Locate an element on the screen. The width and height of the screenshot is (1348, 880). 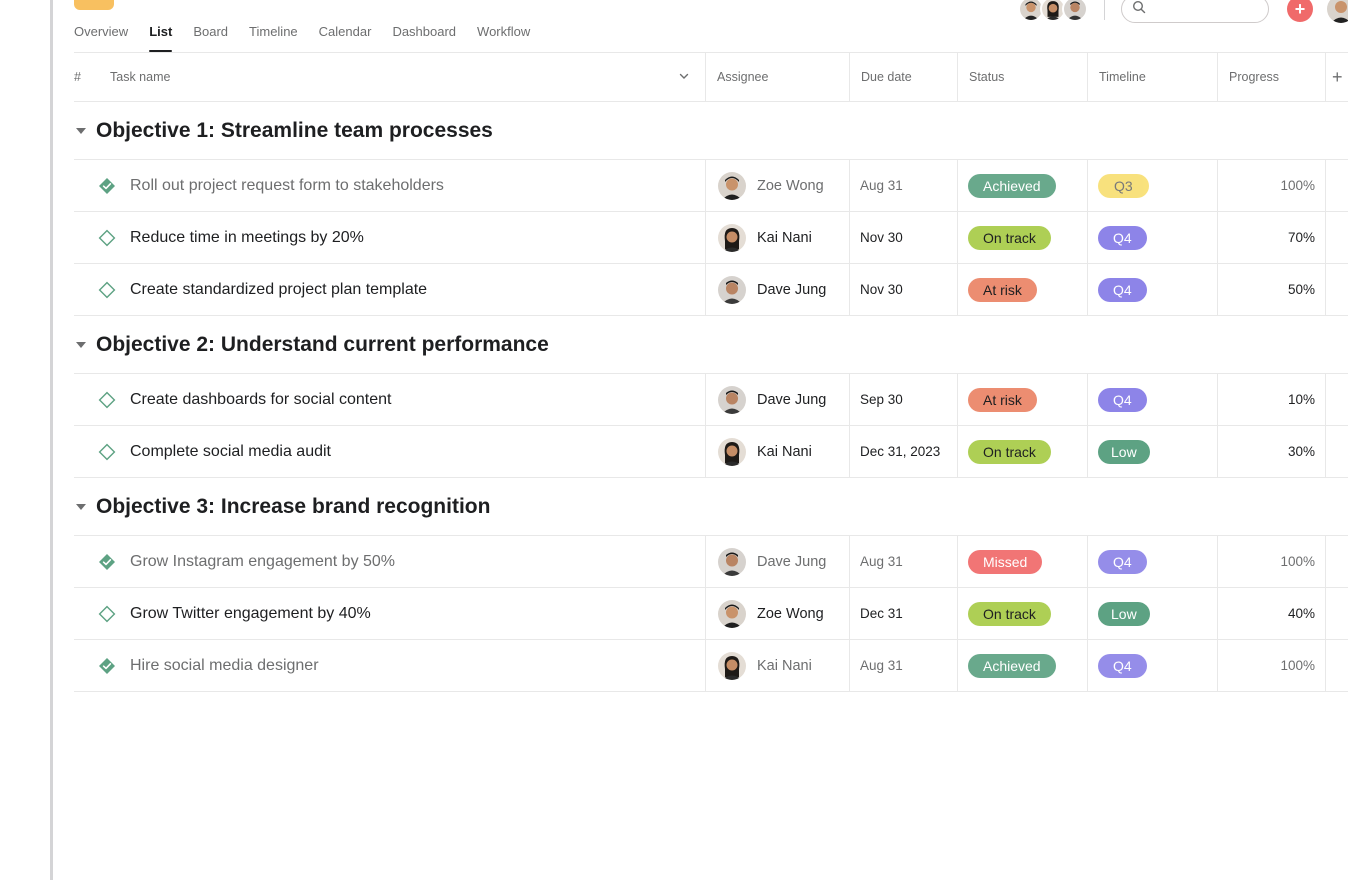
task-name-cell: Grow Instagram engagement by 50% is located at coordinates (390, 561).